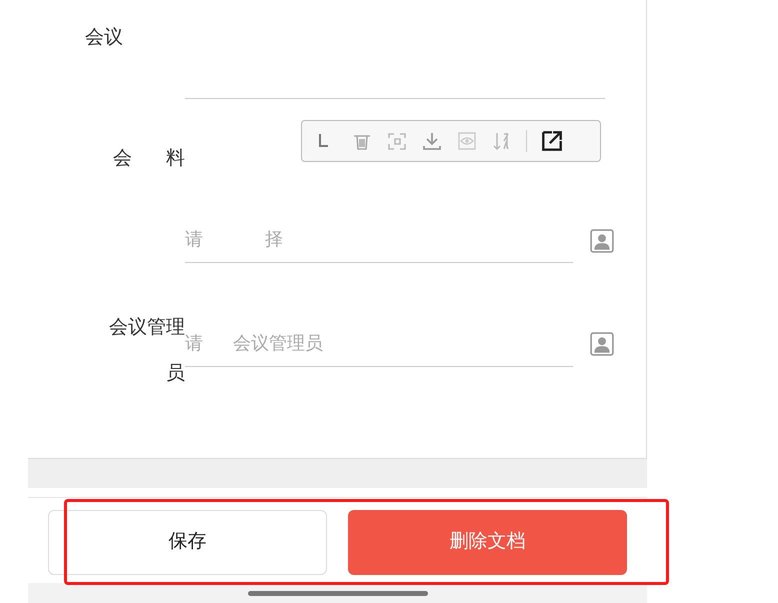 The height and width of the screenshot is (603, 778). Describe the element at coordinates (175, 374) in the screenshot. I see `form-label: 员` at that location.